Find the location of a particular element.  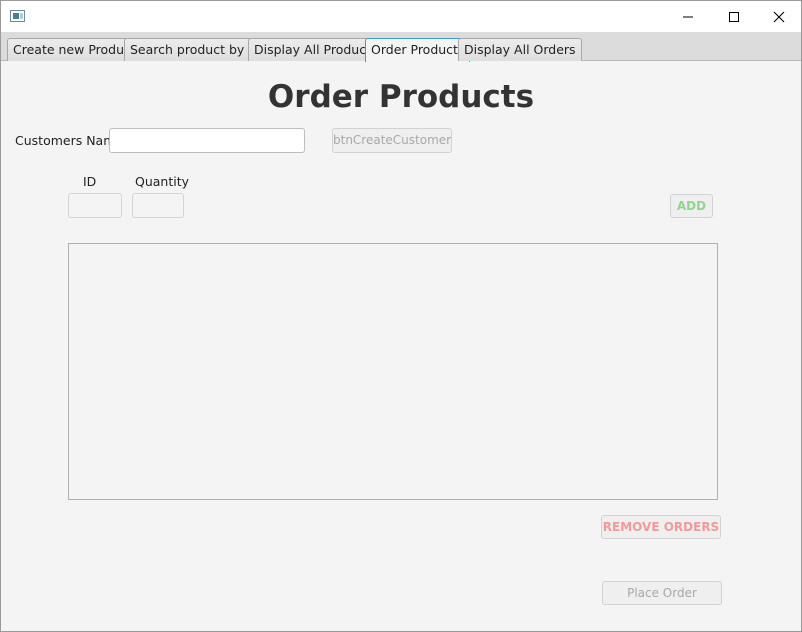

tab-display-all-products: Display All Products is located at coordinates (316, 49).